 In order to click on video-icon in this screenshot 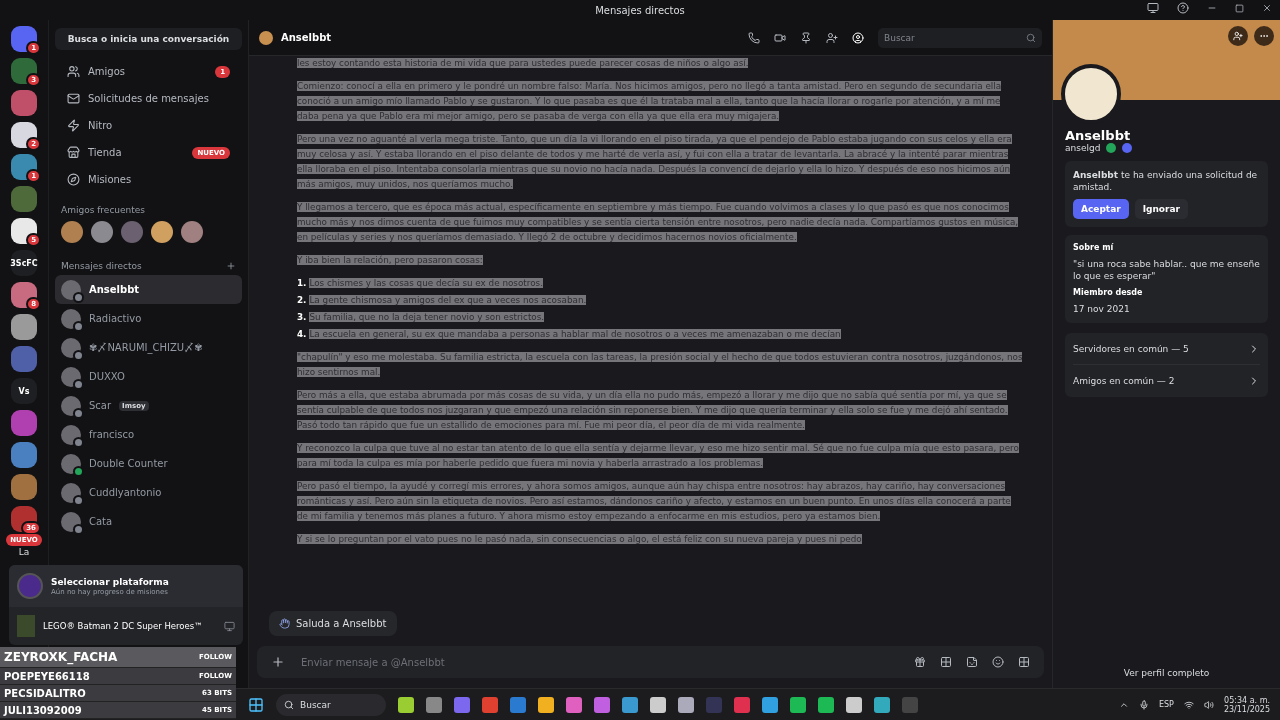, I will do `click(780, 37)`.